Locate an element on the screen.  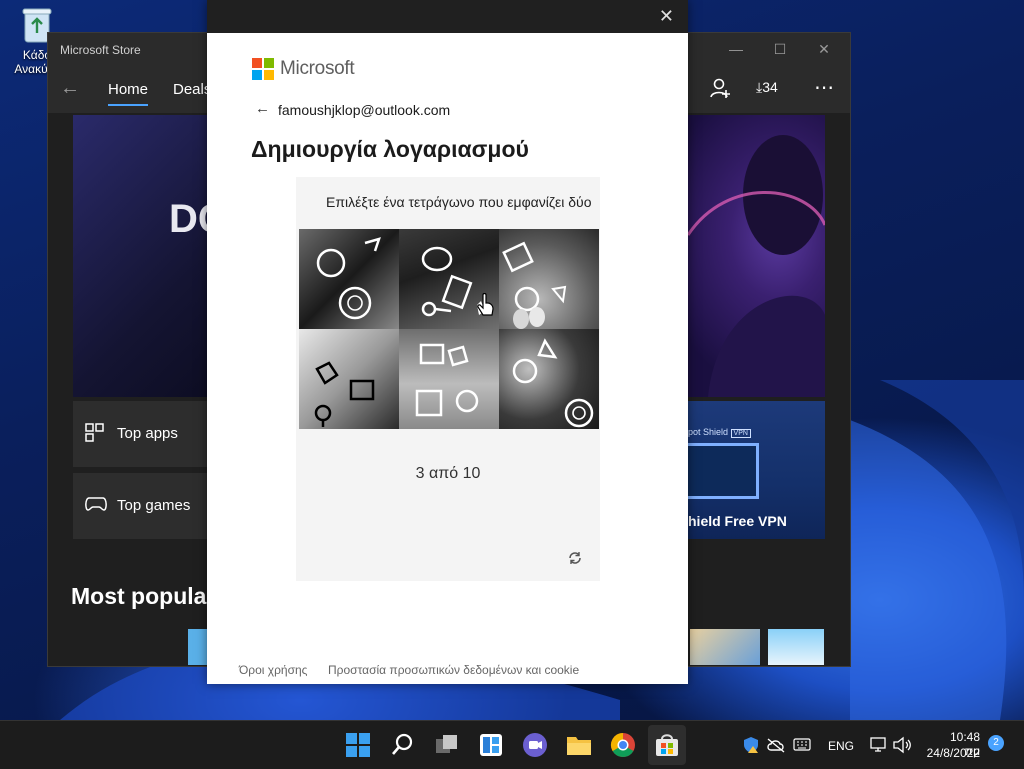
security-shield-icon is located at coordinates (751, 747).